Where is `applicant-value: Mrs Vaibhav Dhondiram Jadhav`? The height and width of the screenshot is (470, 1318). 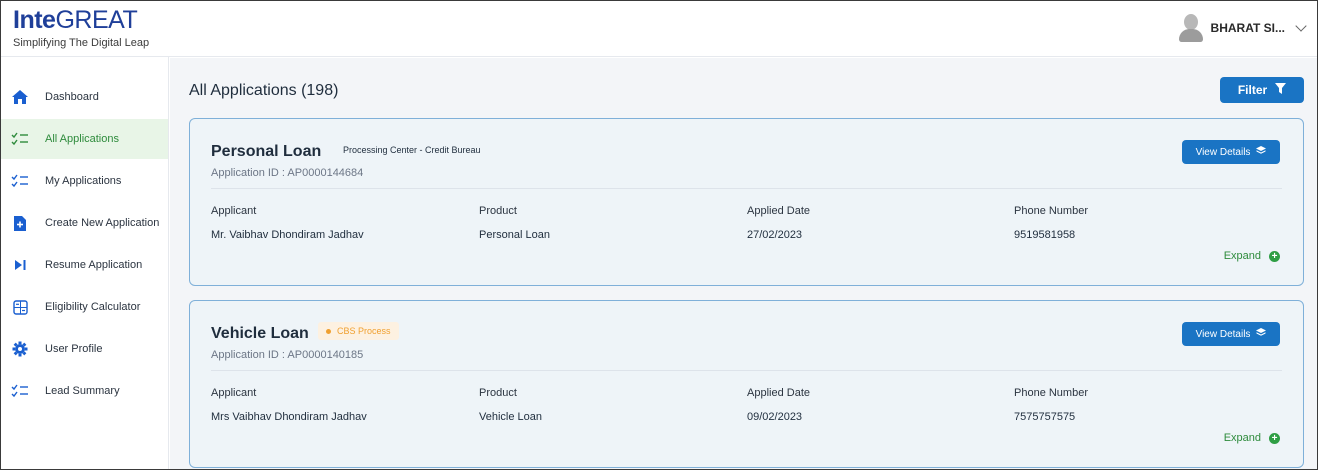
applicant-value: Mrs Vaibhav Dhondiram Jadhav is located at coordinates (289, 417).